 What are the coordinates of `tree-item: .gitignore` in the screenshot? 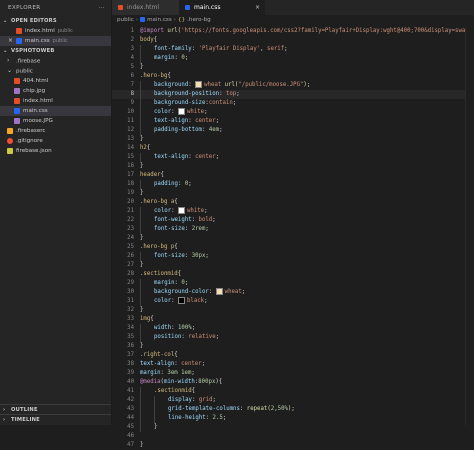 It's located at (55, 141).